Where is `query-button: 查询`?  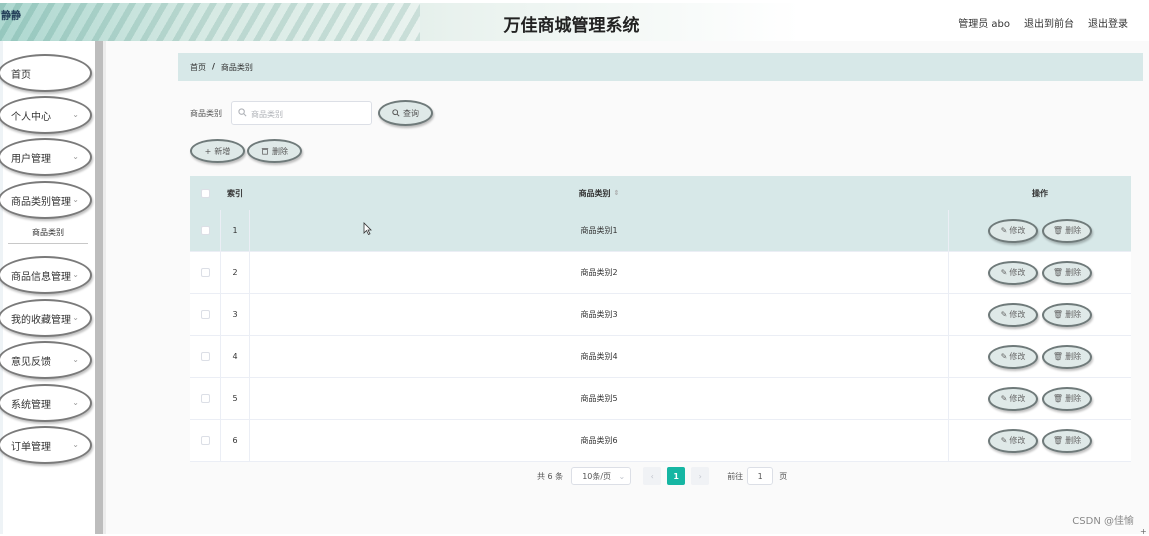
query-button: 查询 is located at coordinates (405, 113).